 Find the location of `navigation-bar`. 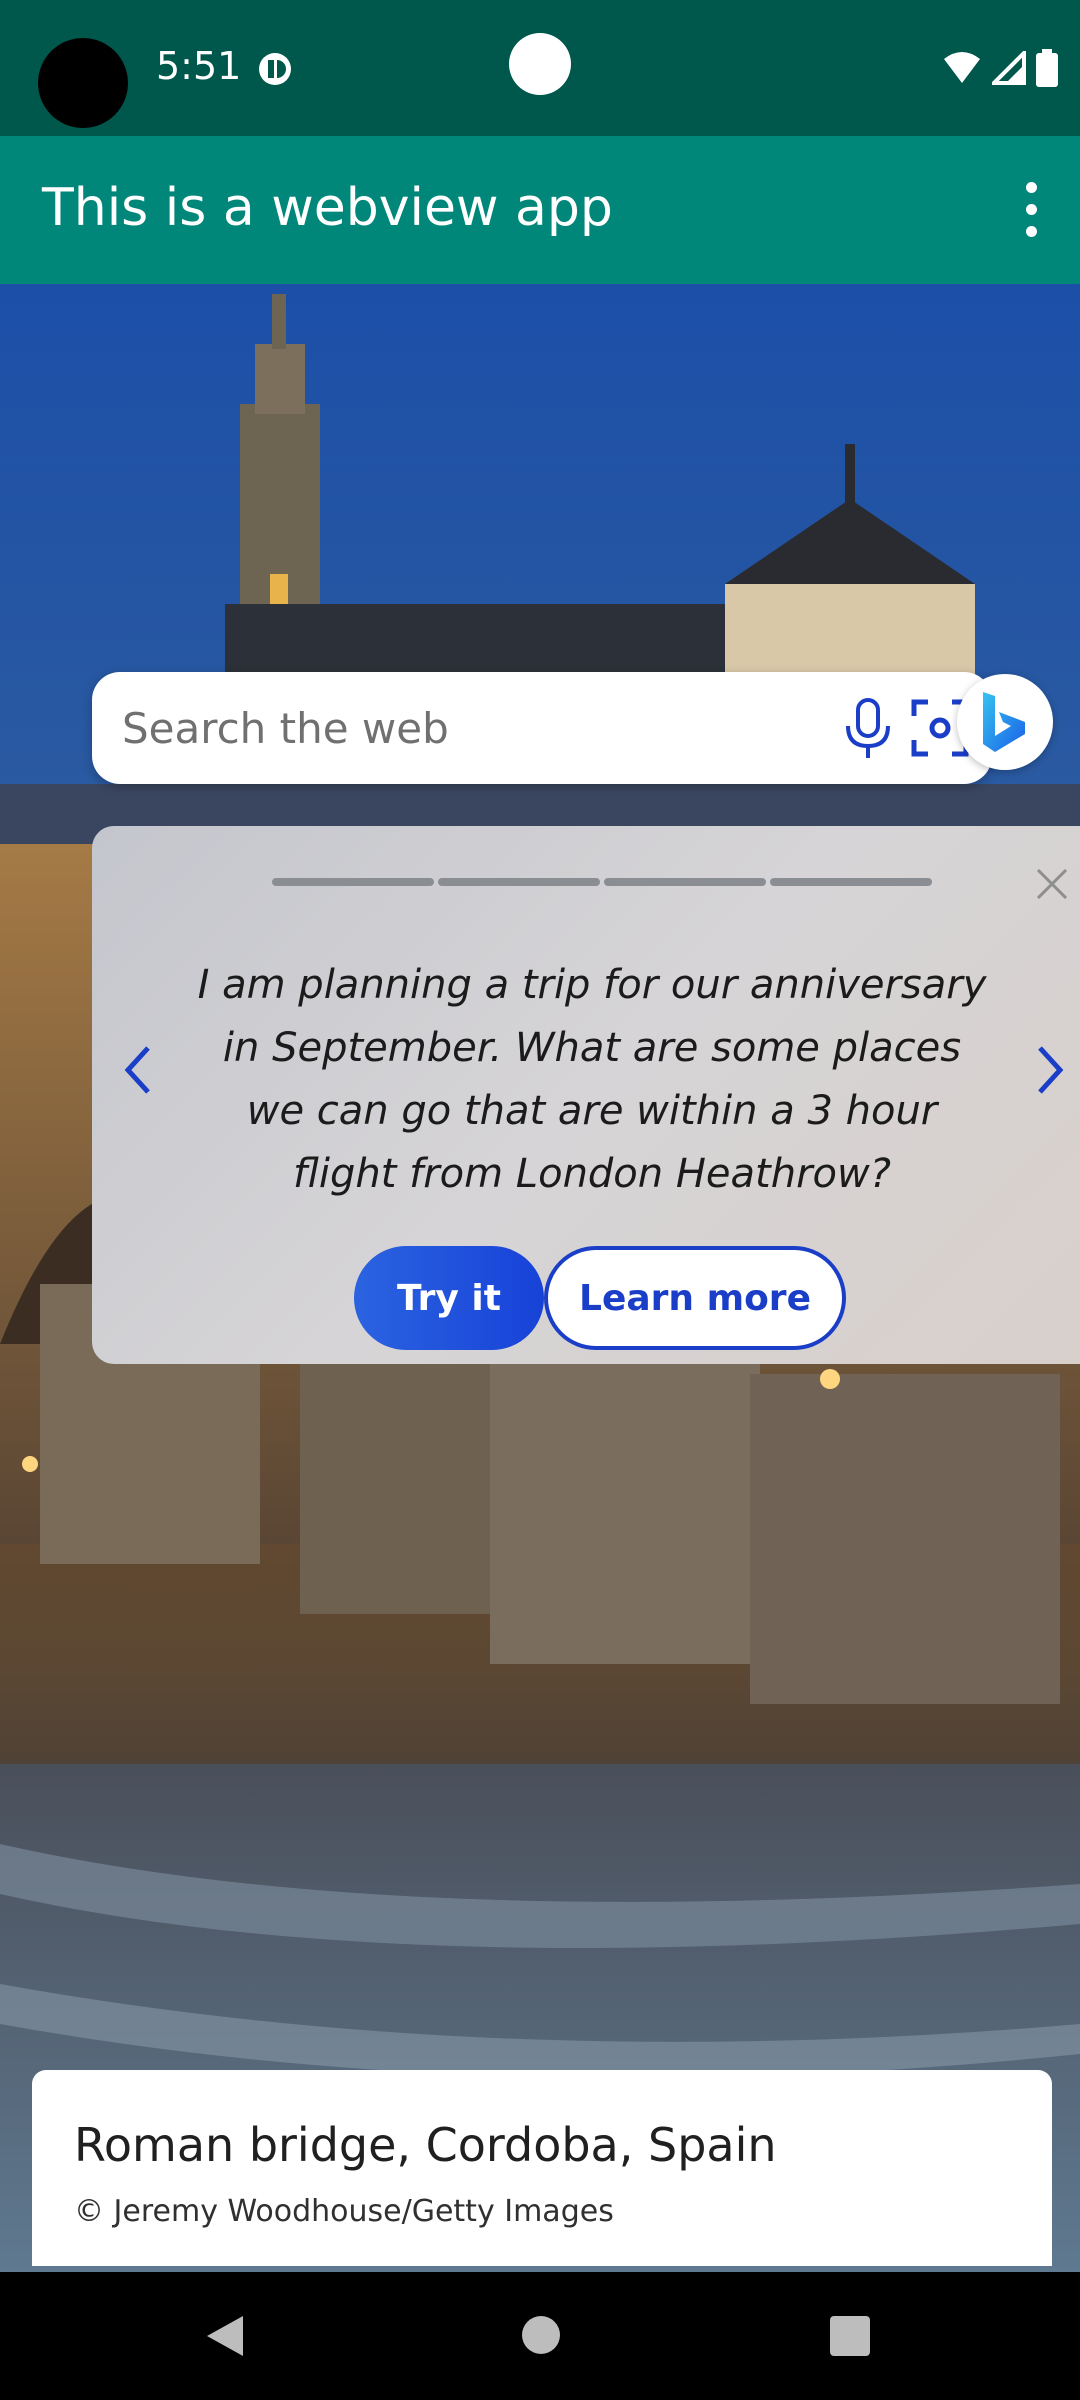

navigation-bar is located at coordinates (540, 2336).